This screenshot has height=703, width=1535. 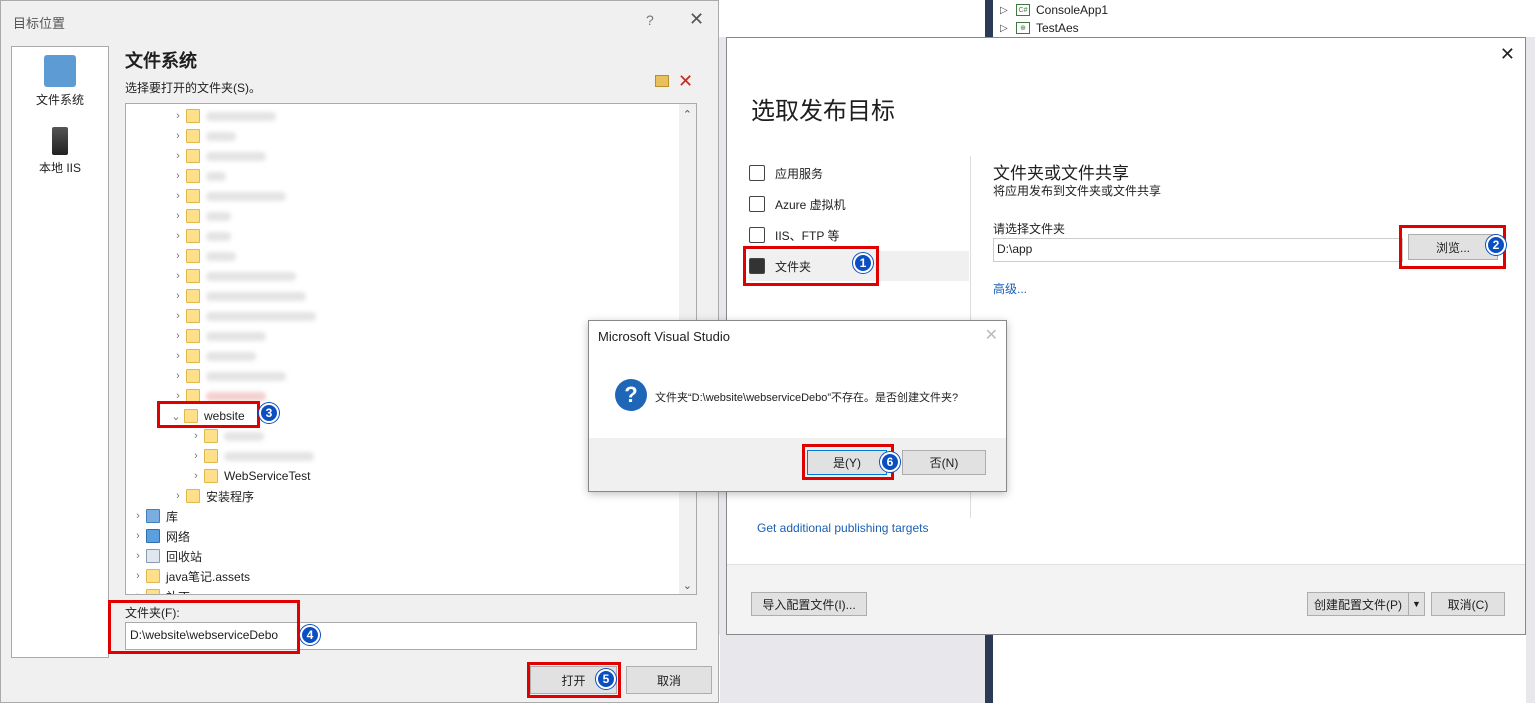 I want to click on help-icon: ?, so click(x=650, y=20).